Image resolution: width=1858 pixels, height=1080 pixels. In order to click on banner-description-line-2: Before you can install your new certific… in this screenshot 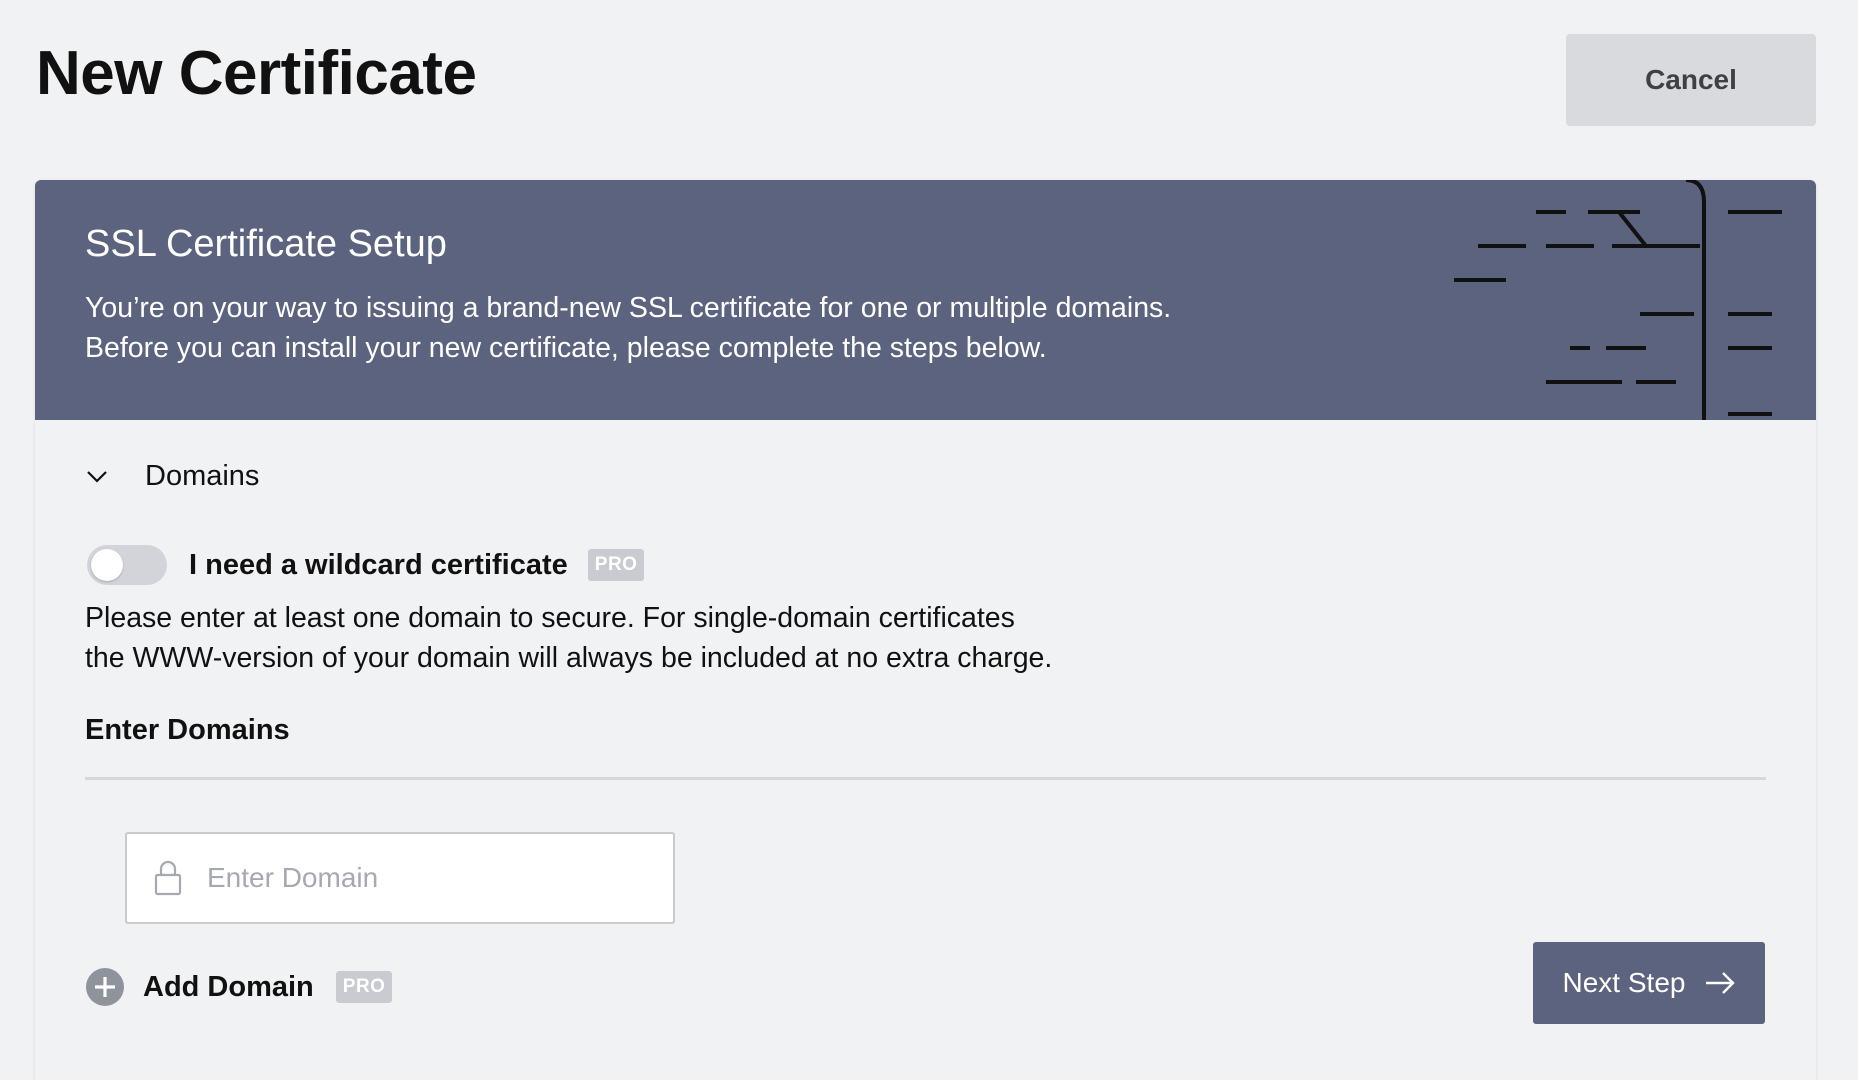, I will do `click(566, 348)`.